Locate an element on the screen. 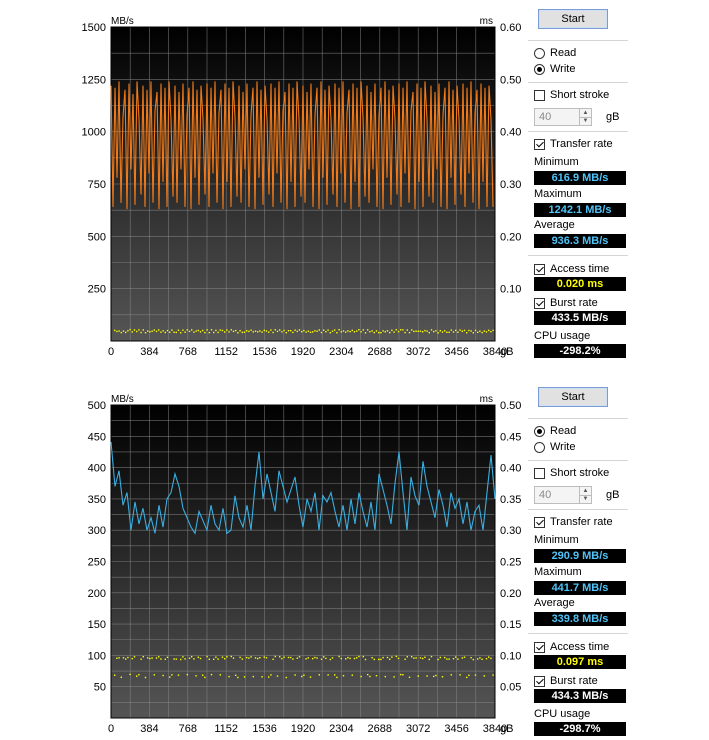 The image size is (709, 740). x-tick-label: 2688 is located at coordinates (380, 729).